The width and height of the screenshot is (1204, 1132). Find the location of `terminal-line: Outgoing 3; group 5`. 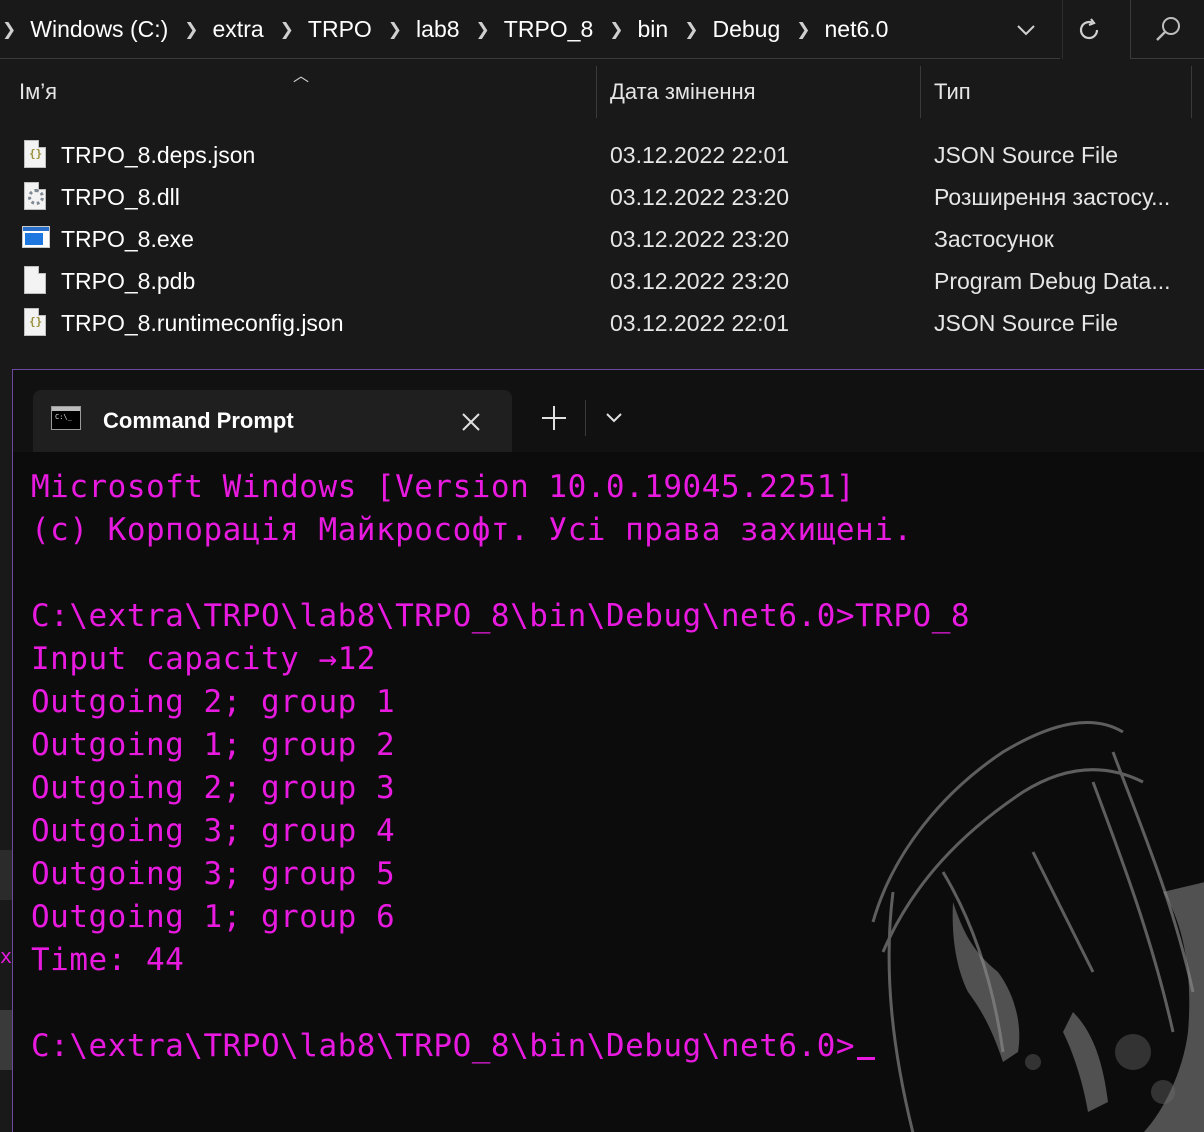

terminal-line: Outgoing 3; group 5 is located at coordinates (213, 874).